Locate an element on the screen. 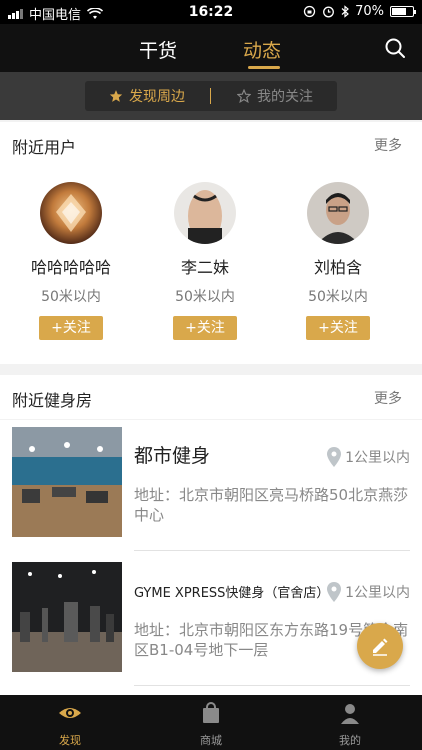 This screenshot has height=750, width=422. pencil-icon is located at coordinates (380, 647).